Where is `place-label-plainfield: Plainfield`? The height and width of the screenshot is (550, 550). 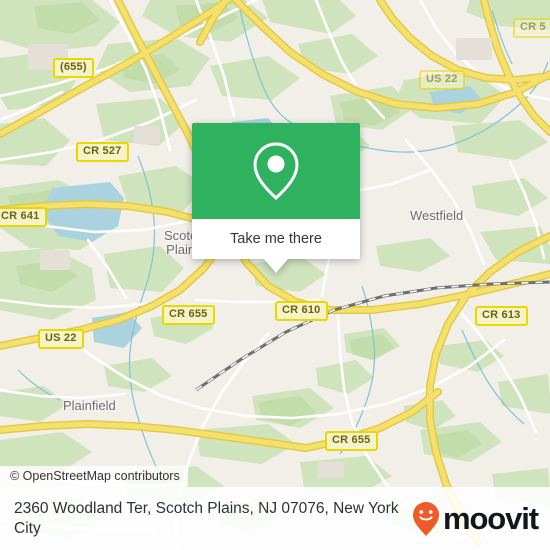
place-label-plainfield: Plainfield is located at coordinates (89, 405).